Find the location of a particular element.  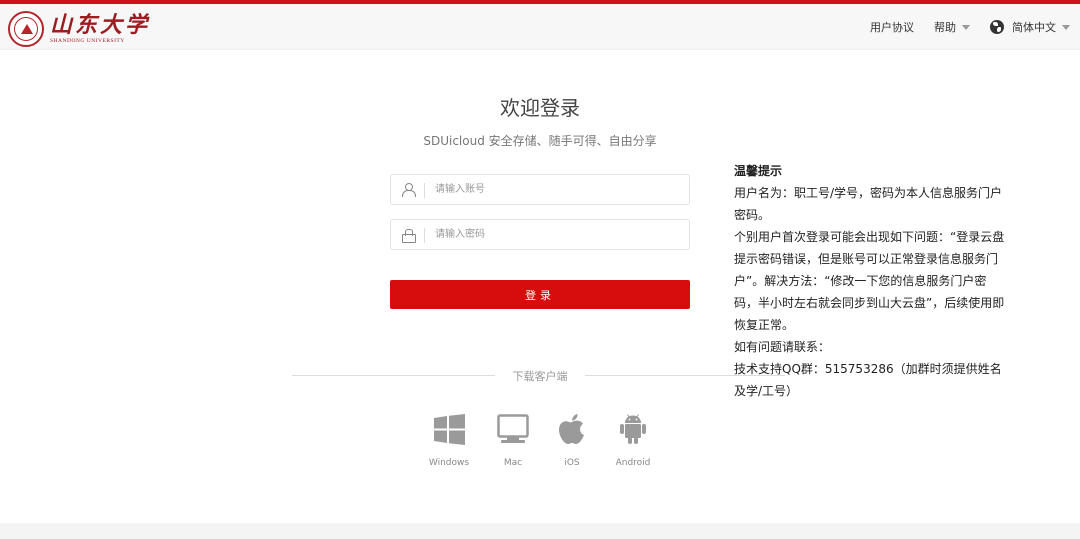

client-label-android: Android is located at coordinates (633, 463).